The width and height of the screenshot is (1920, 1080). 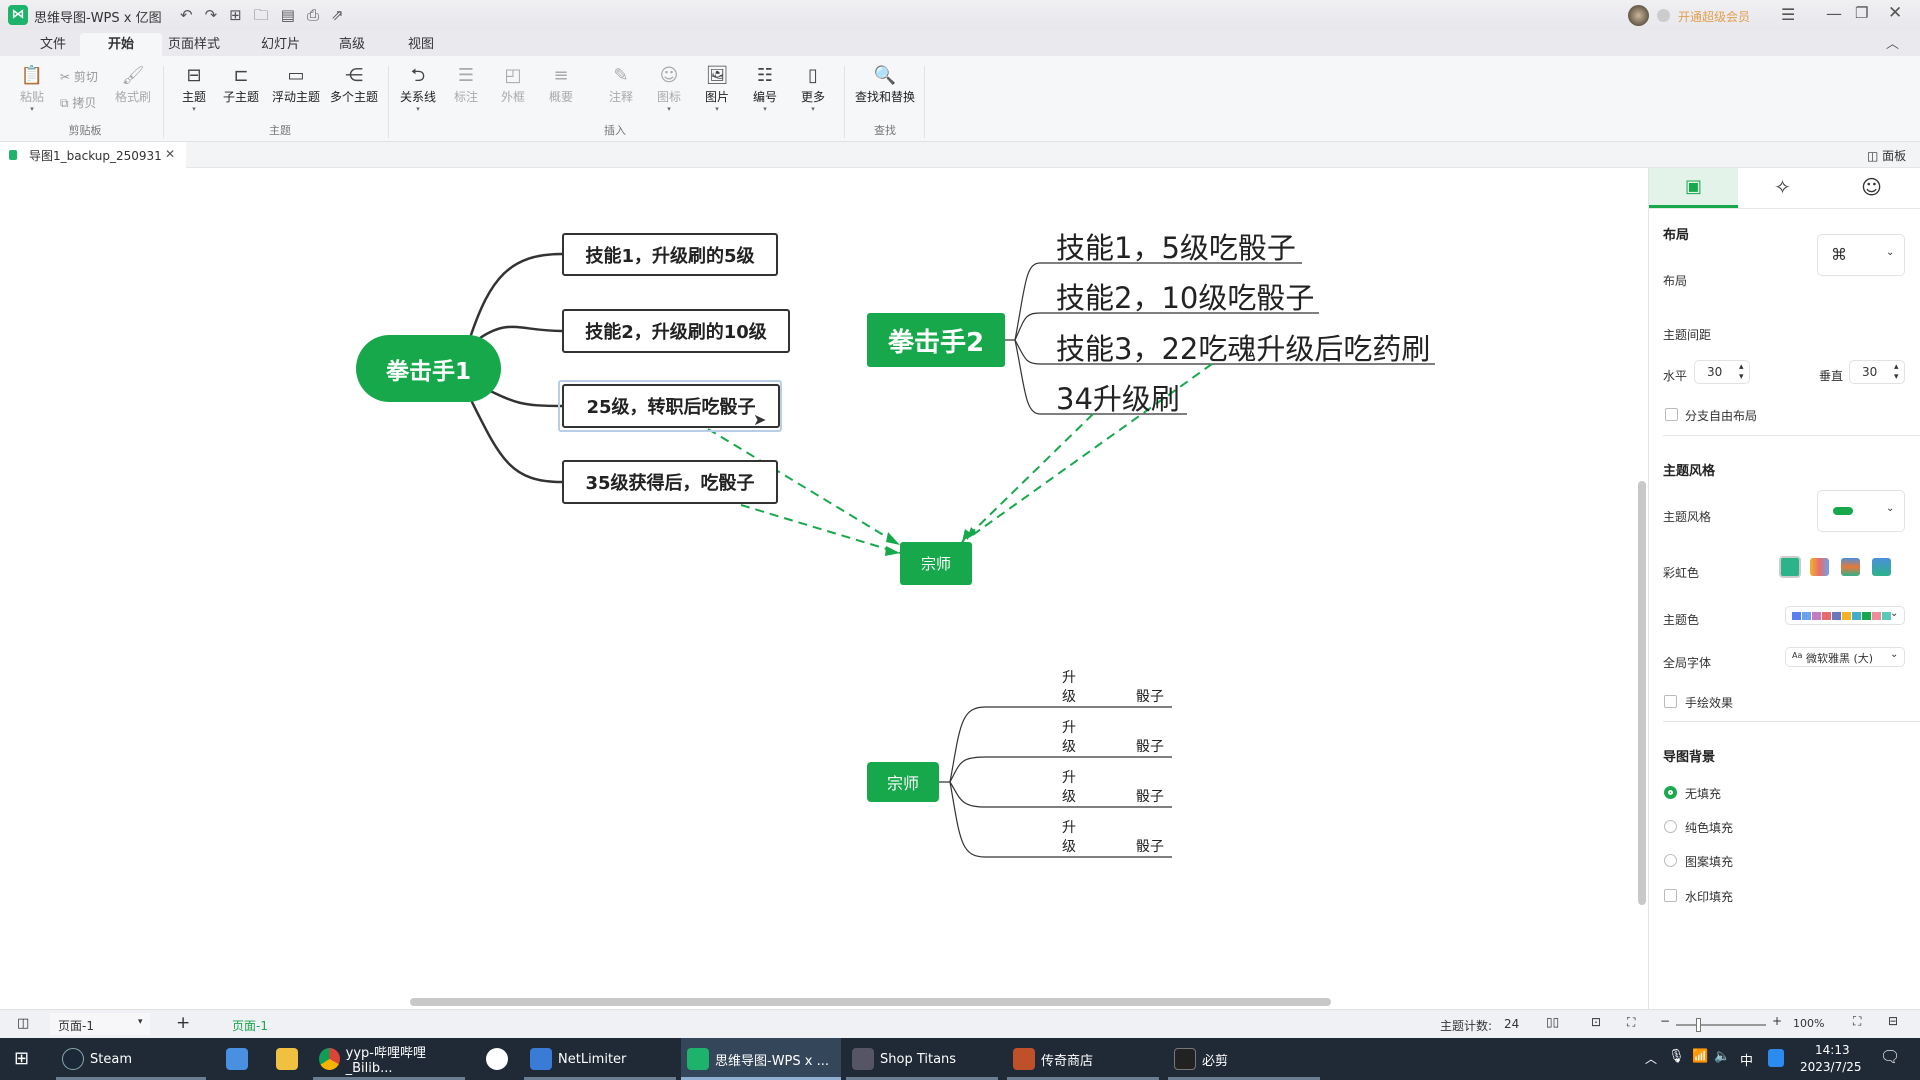 What do you see at coordinates (1877, 372) in the screenshot?
I see `vertical-spacing-input: 30 ▴ ▾` at bounding box center [1877, 372].